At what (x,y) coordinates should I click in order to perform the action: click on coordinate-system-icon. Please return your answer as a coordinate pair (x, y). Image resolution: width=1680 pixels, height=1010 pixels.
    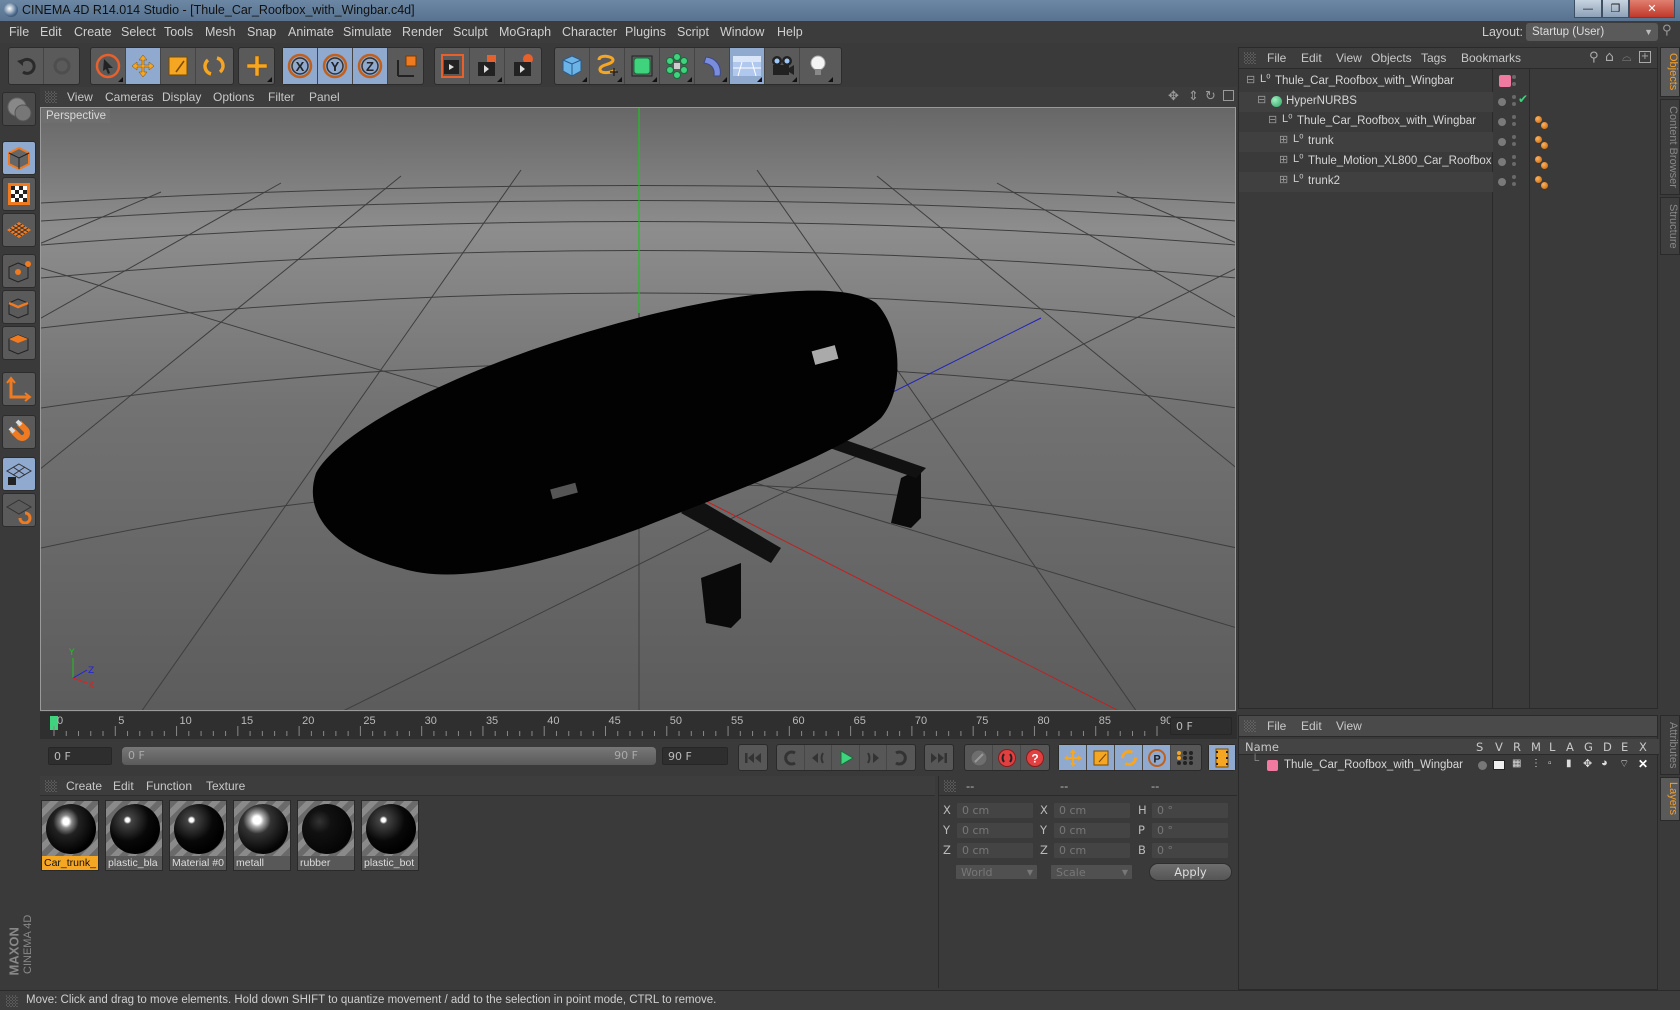
    Looking at the image, I should click on (405, 66).